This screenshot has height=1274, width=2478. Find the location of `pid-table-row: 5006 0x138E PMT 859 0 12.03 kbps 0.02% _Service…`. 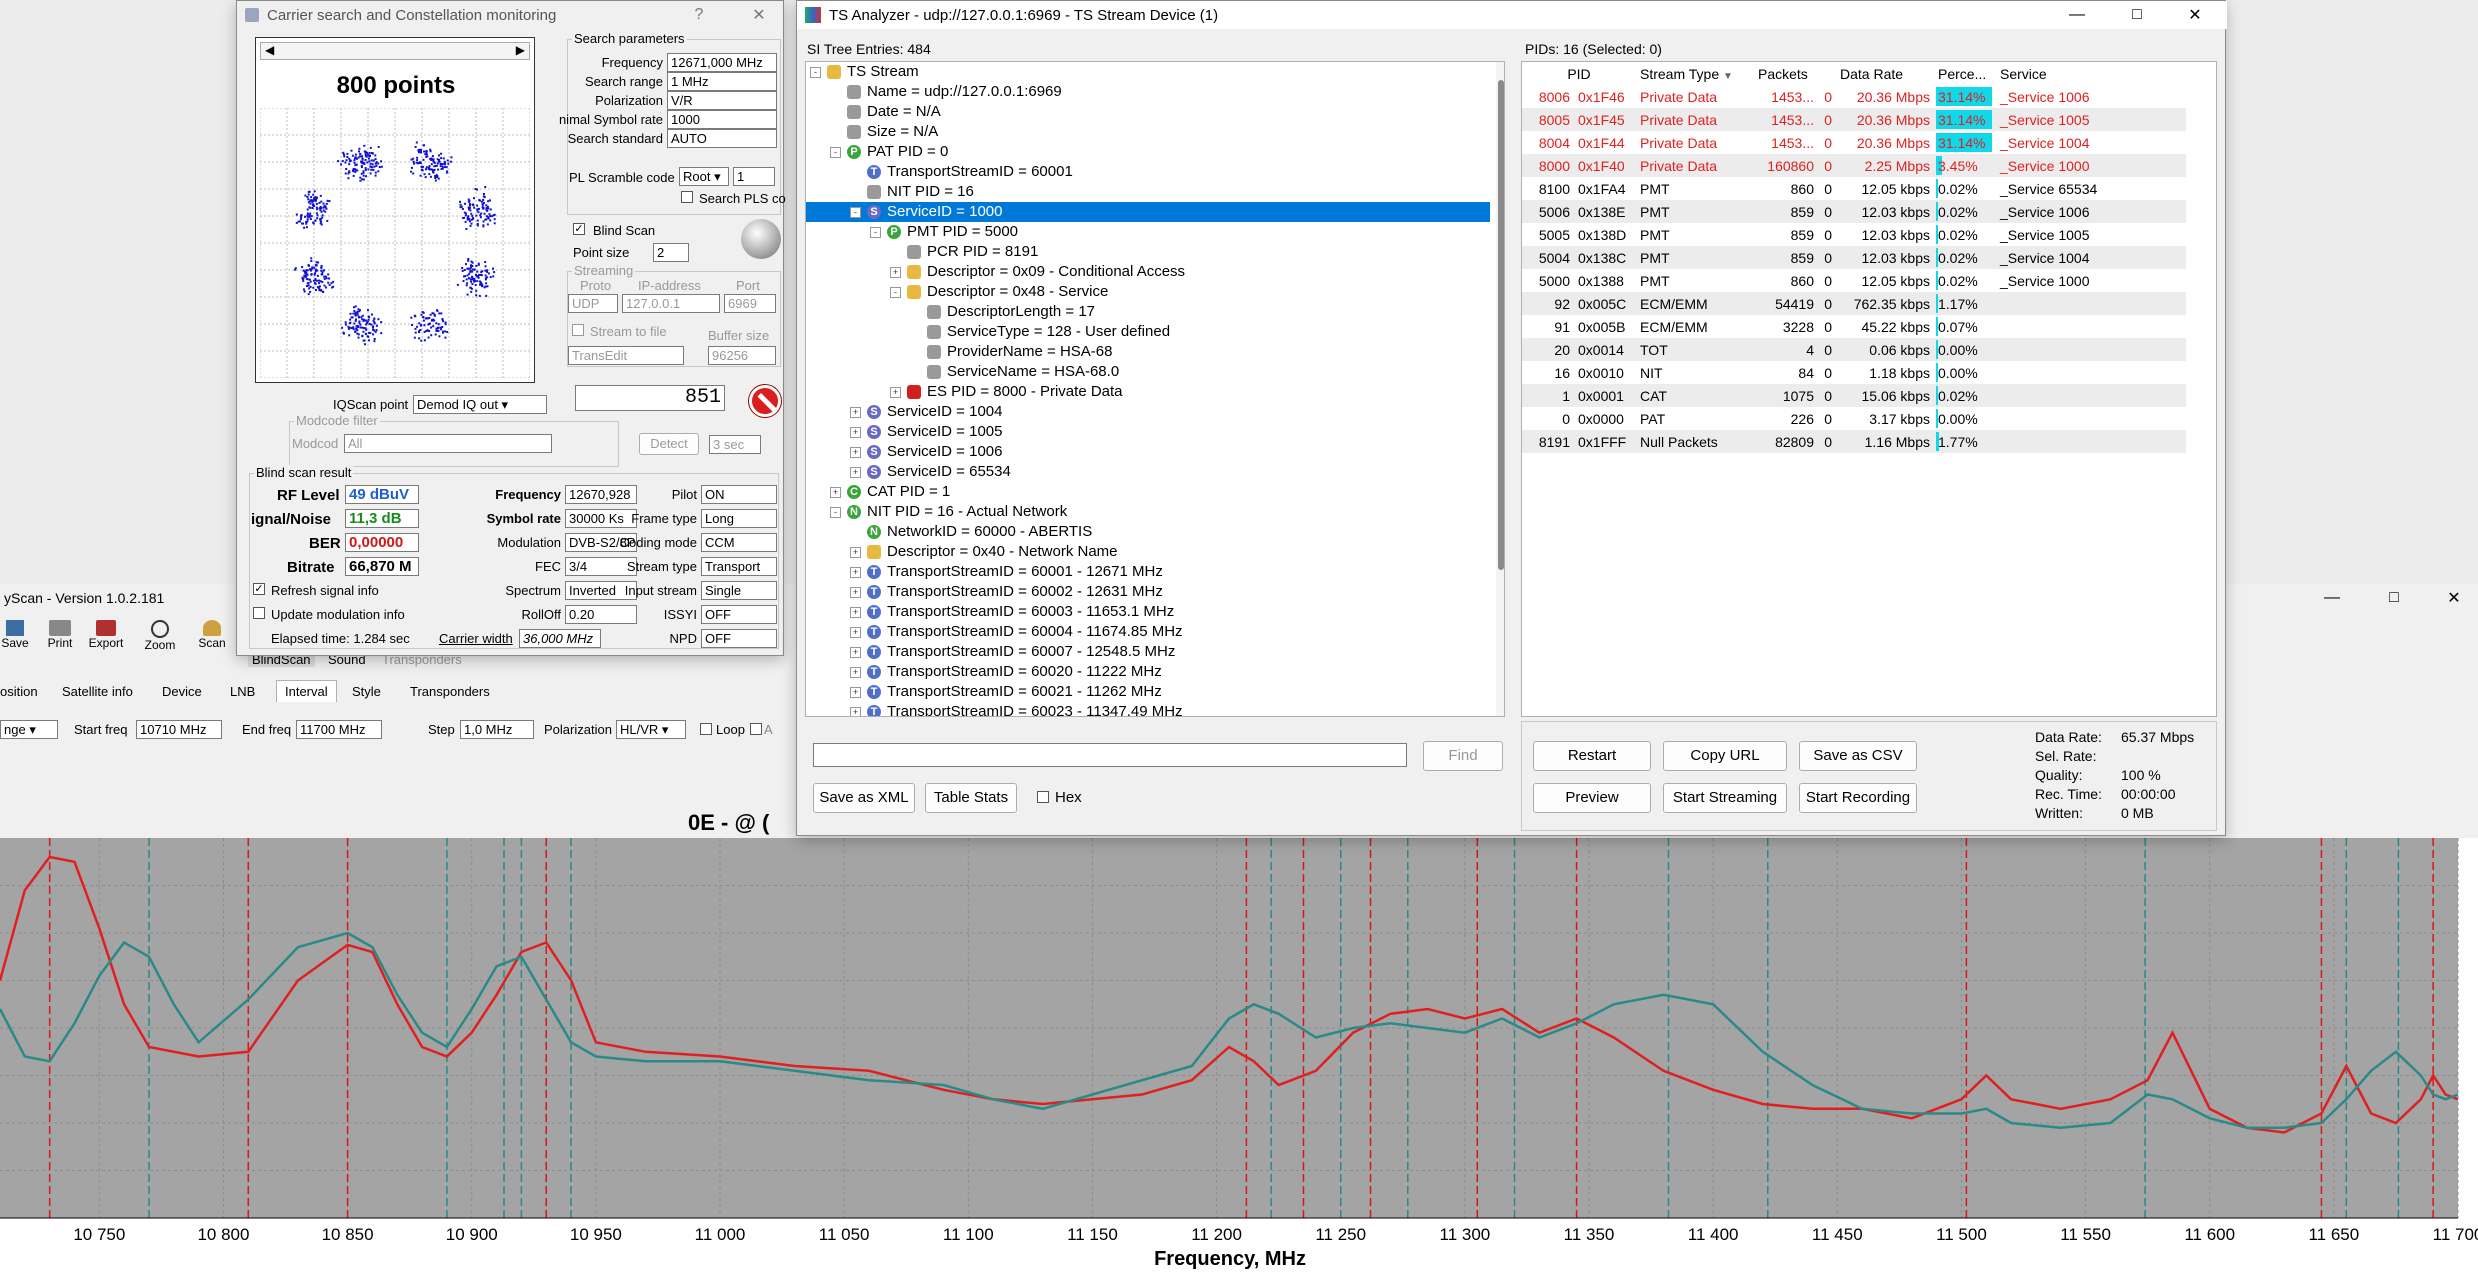

pid-table-row: 5006 0x138E PMT 859 0 12.03 kbps 0.02% _Service… is located at coordinates (1854, 211).